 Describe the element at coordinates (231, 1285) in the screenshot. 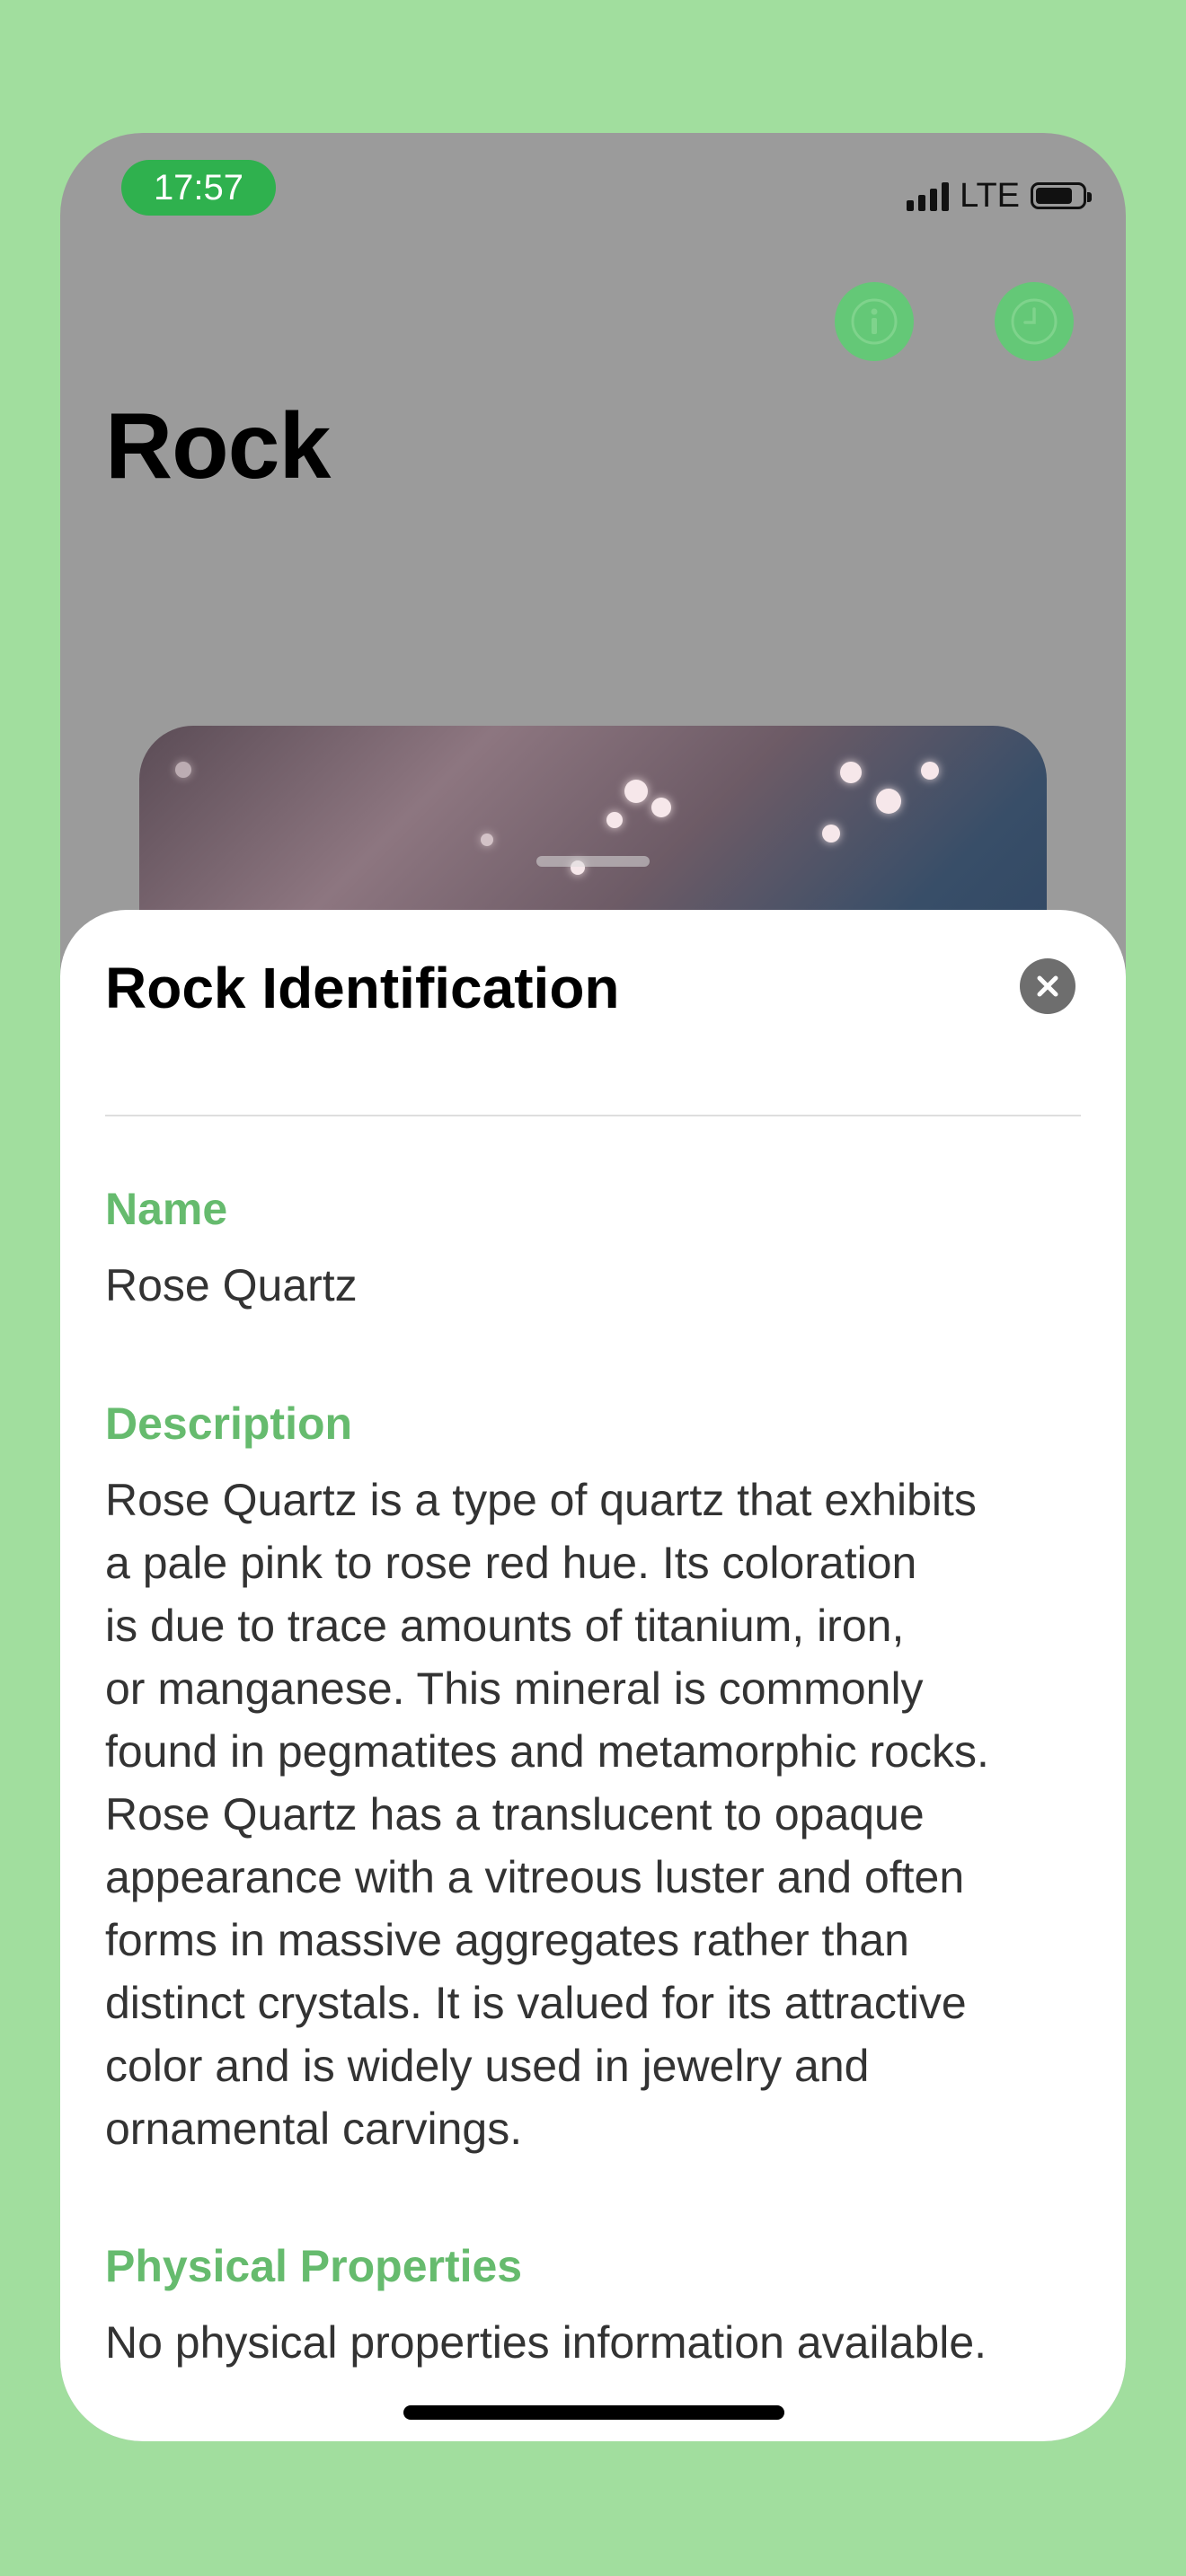

I see `name-value: Rose Quartz` at that location.